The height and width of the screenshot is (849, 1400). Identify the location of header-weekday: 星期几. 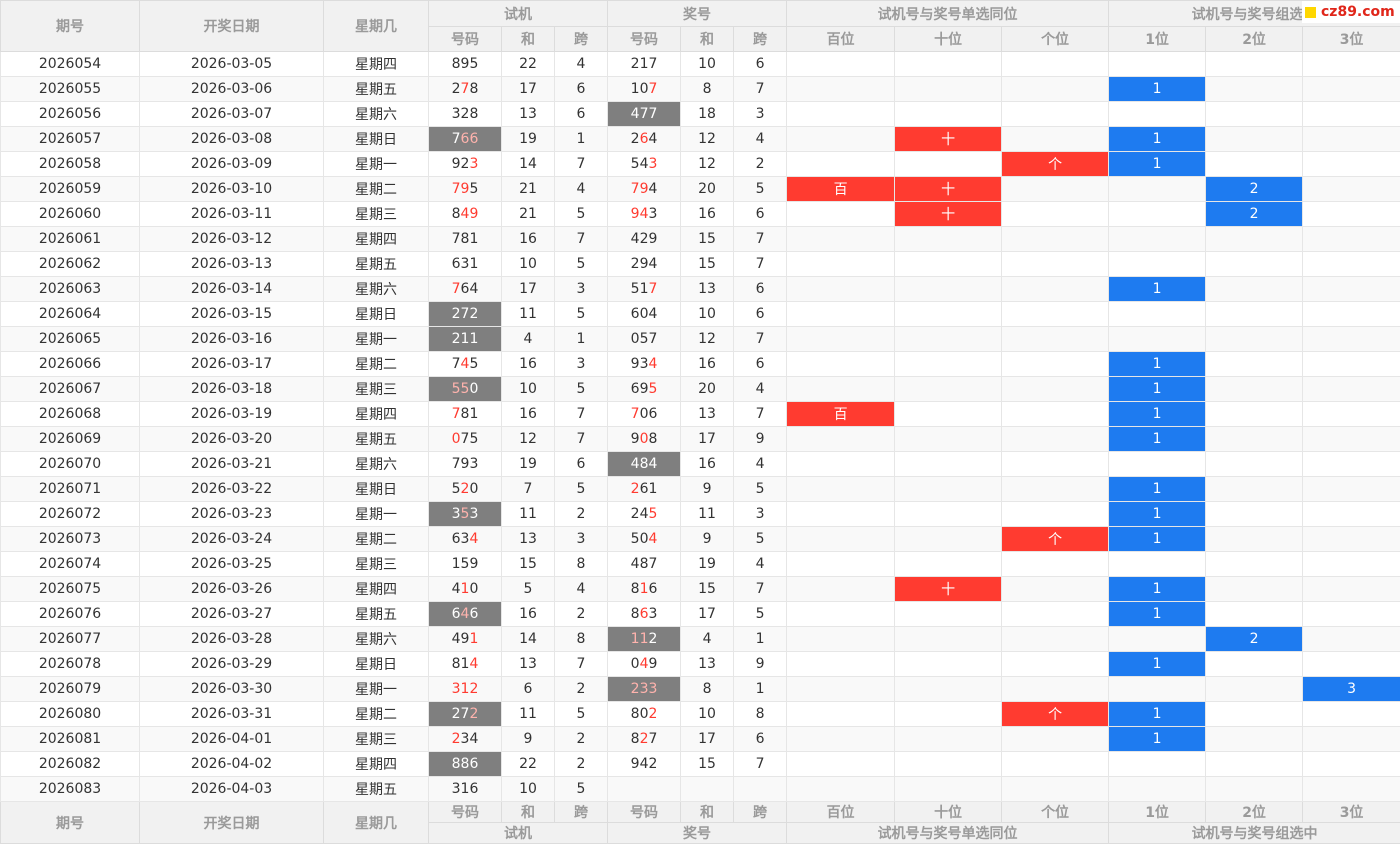
(376, 26).